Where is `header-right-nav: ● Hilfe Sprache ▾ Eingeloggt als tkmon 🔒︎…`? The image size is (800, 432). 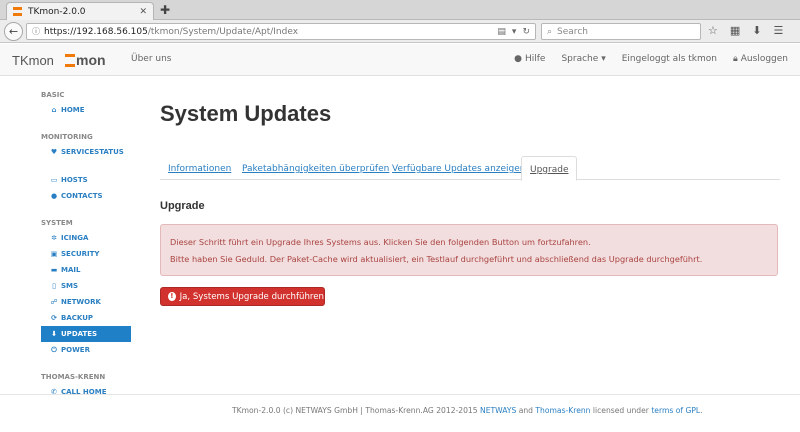 header-right-nav: ● Hilfe Sprache ▾ Eingeloggt als tkmon 🔒︎… is located at coordinates (651, 59).